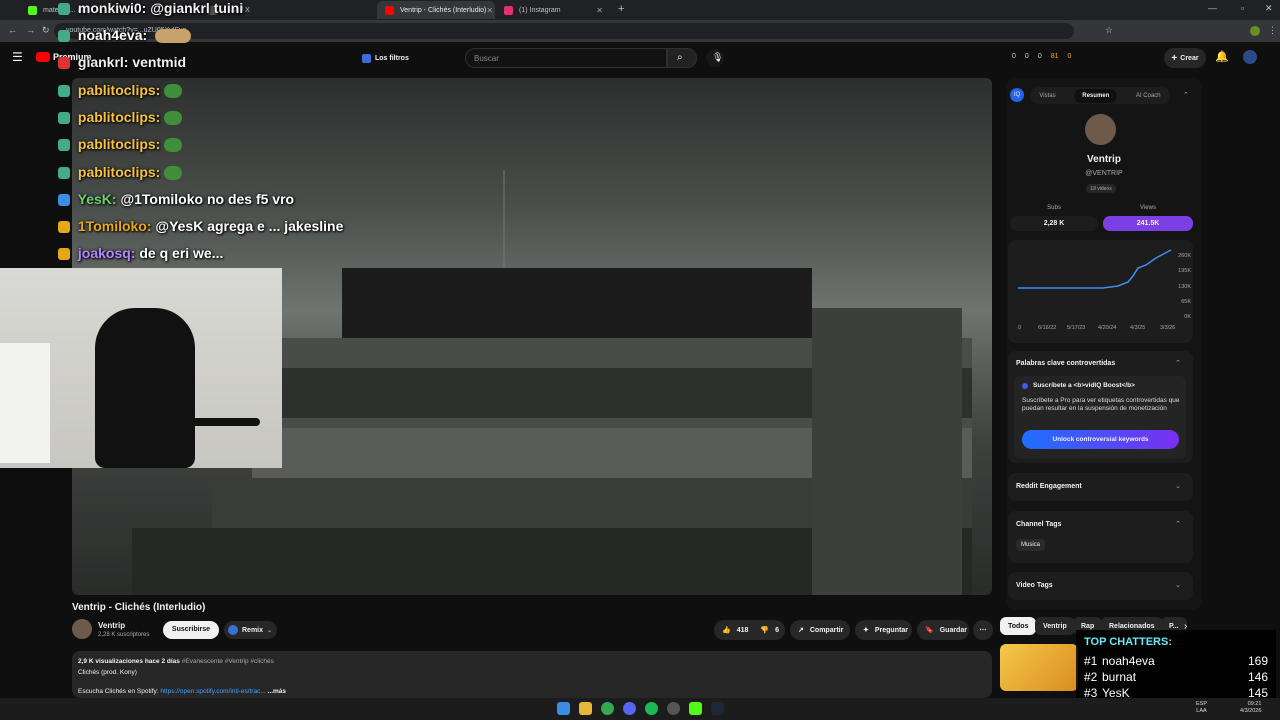 The height and width of the screenshot is (720, 1280). Describe the element at coordinates (200, 226) in the screenshot. I see `chat-line: 1Tomiloko: @YesK agrega e ... jakesline` at that location.